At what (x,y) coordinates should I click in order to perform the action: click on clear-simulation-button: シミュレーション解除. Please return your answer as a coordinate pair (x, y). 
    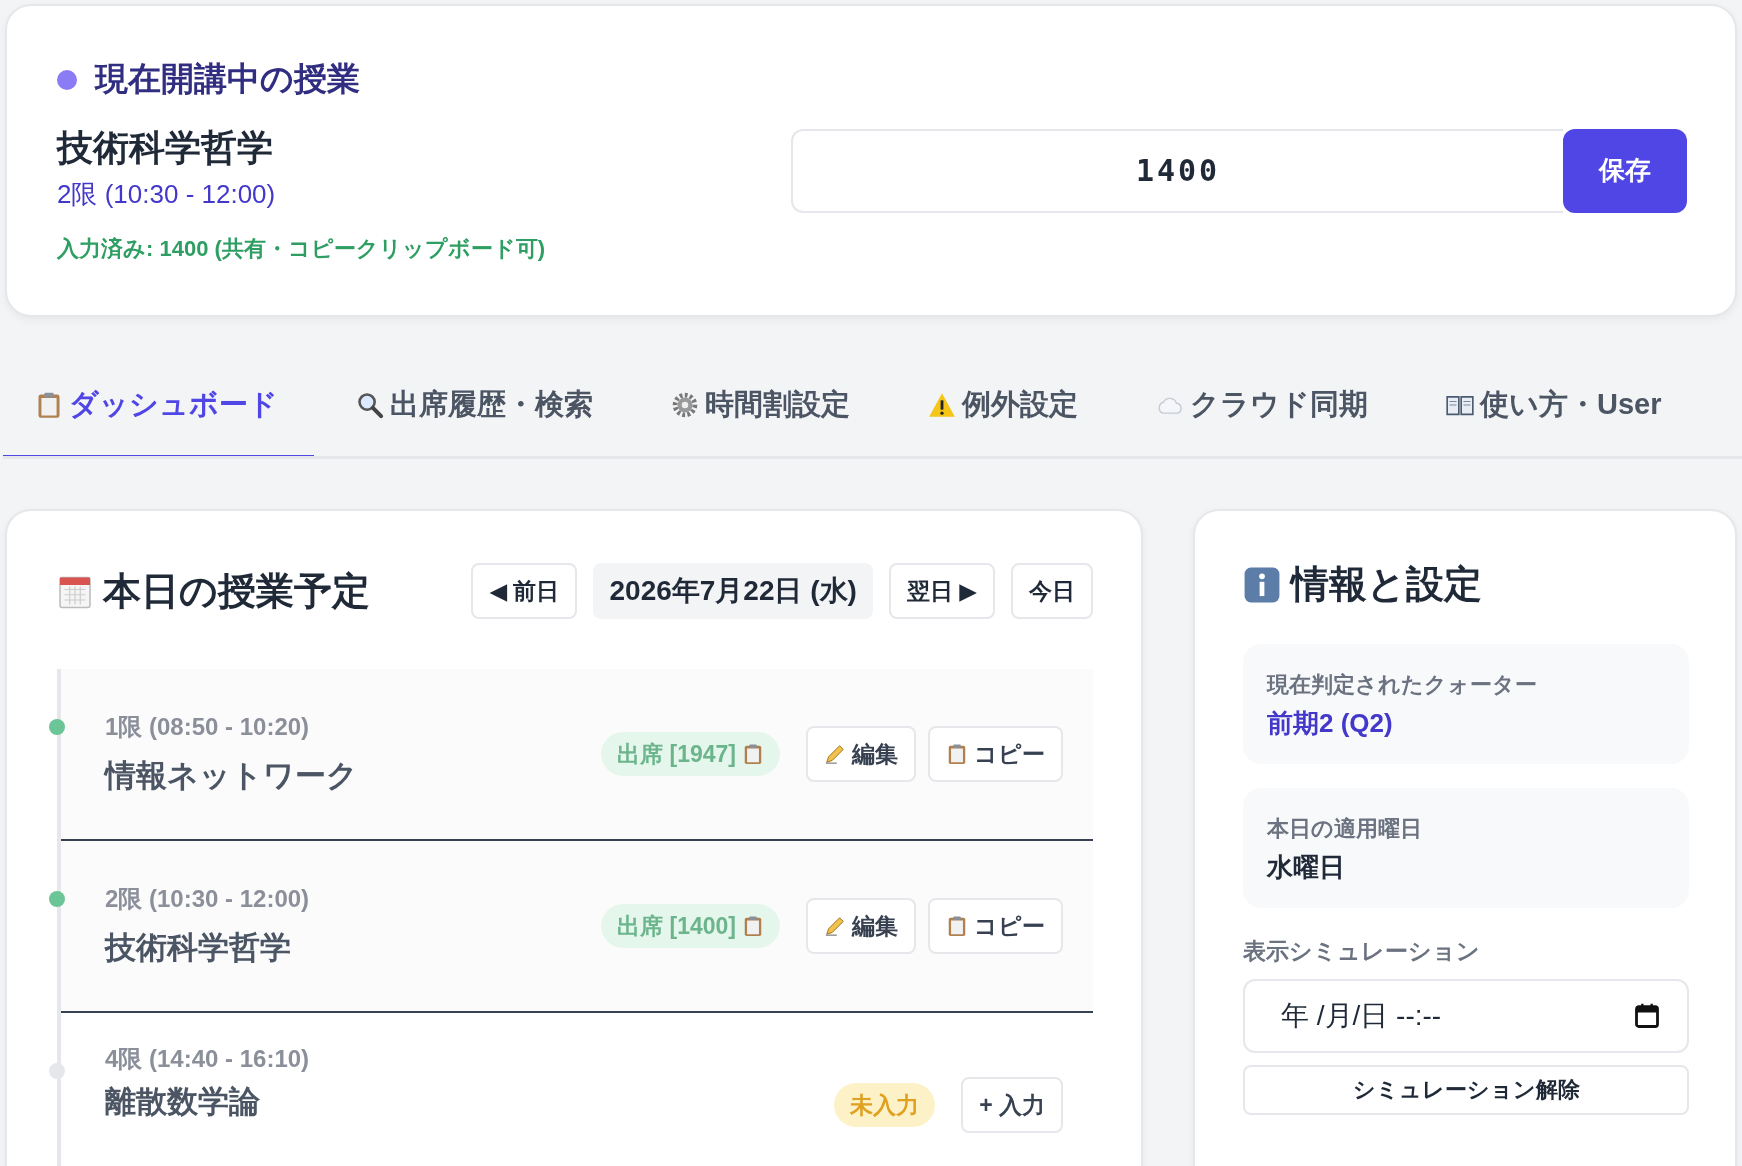
    Looking at the image, I should click on (1466, 1090).